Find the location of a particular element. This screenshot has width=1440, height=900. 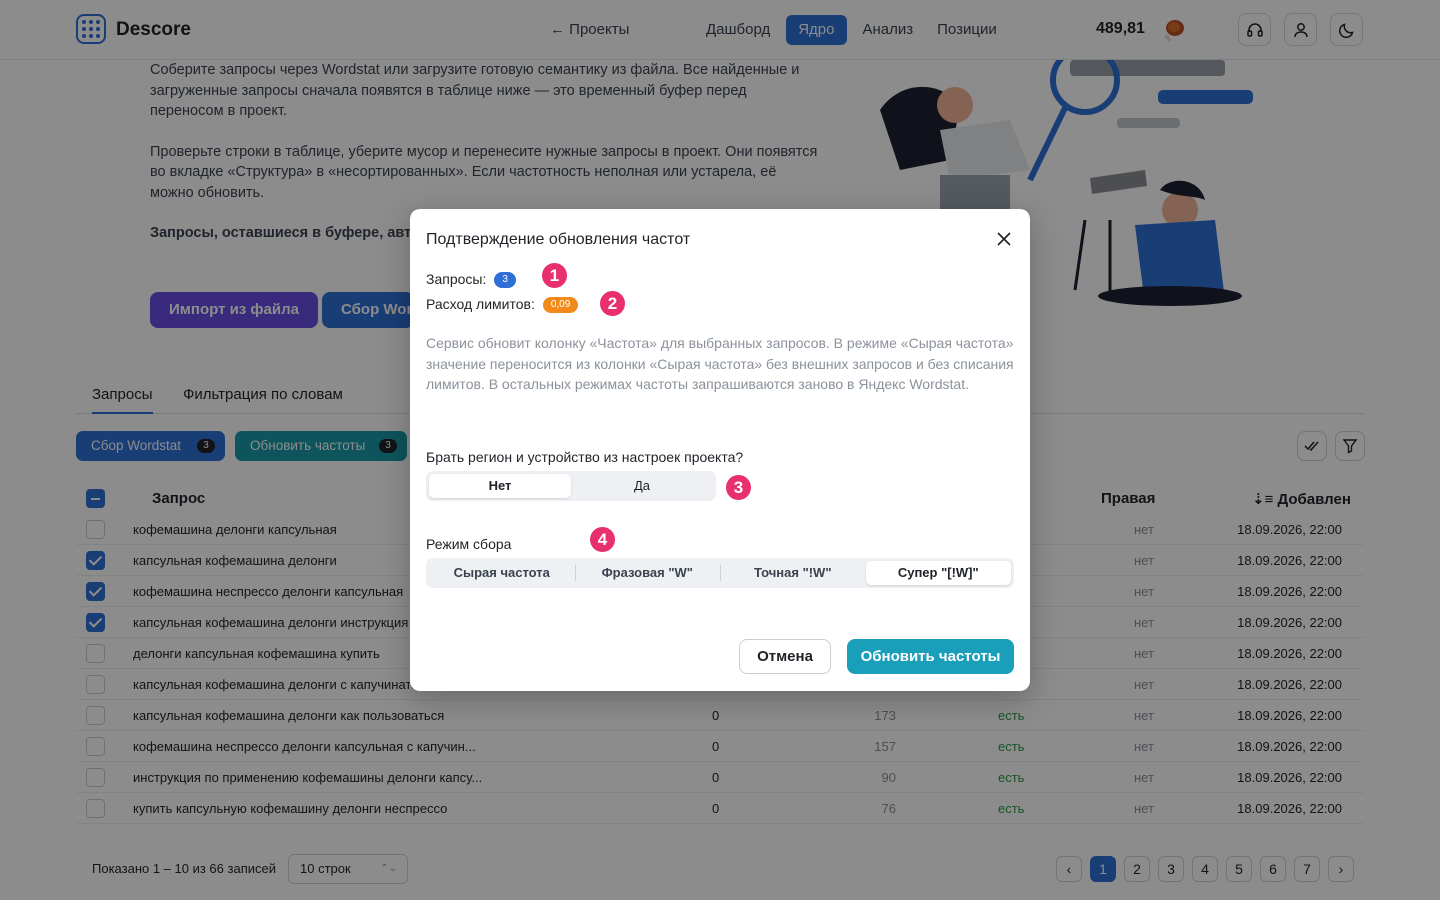

mode-option-exact: Точная "!W" is located at coordinates (793, 573).